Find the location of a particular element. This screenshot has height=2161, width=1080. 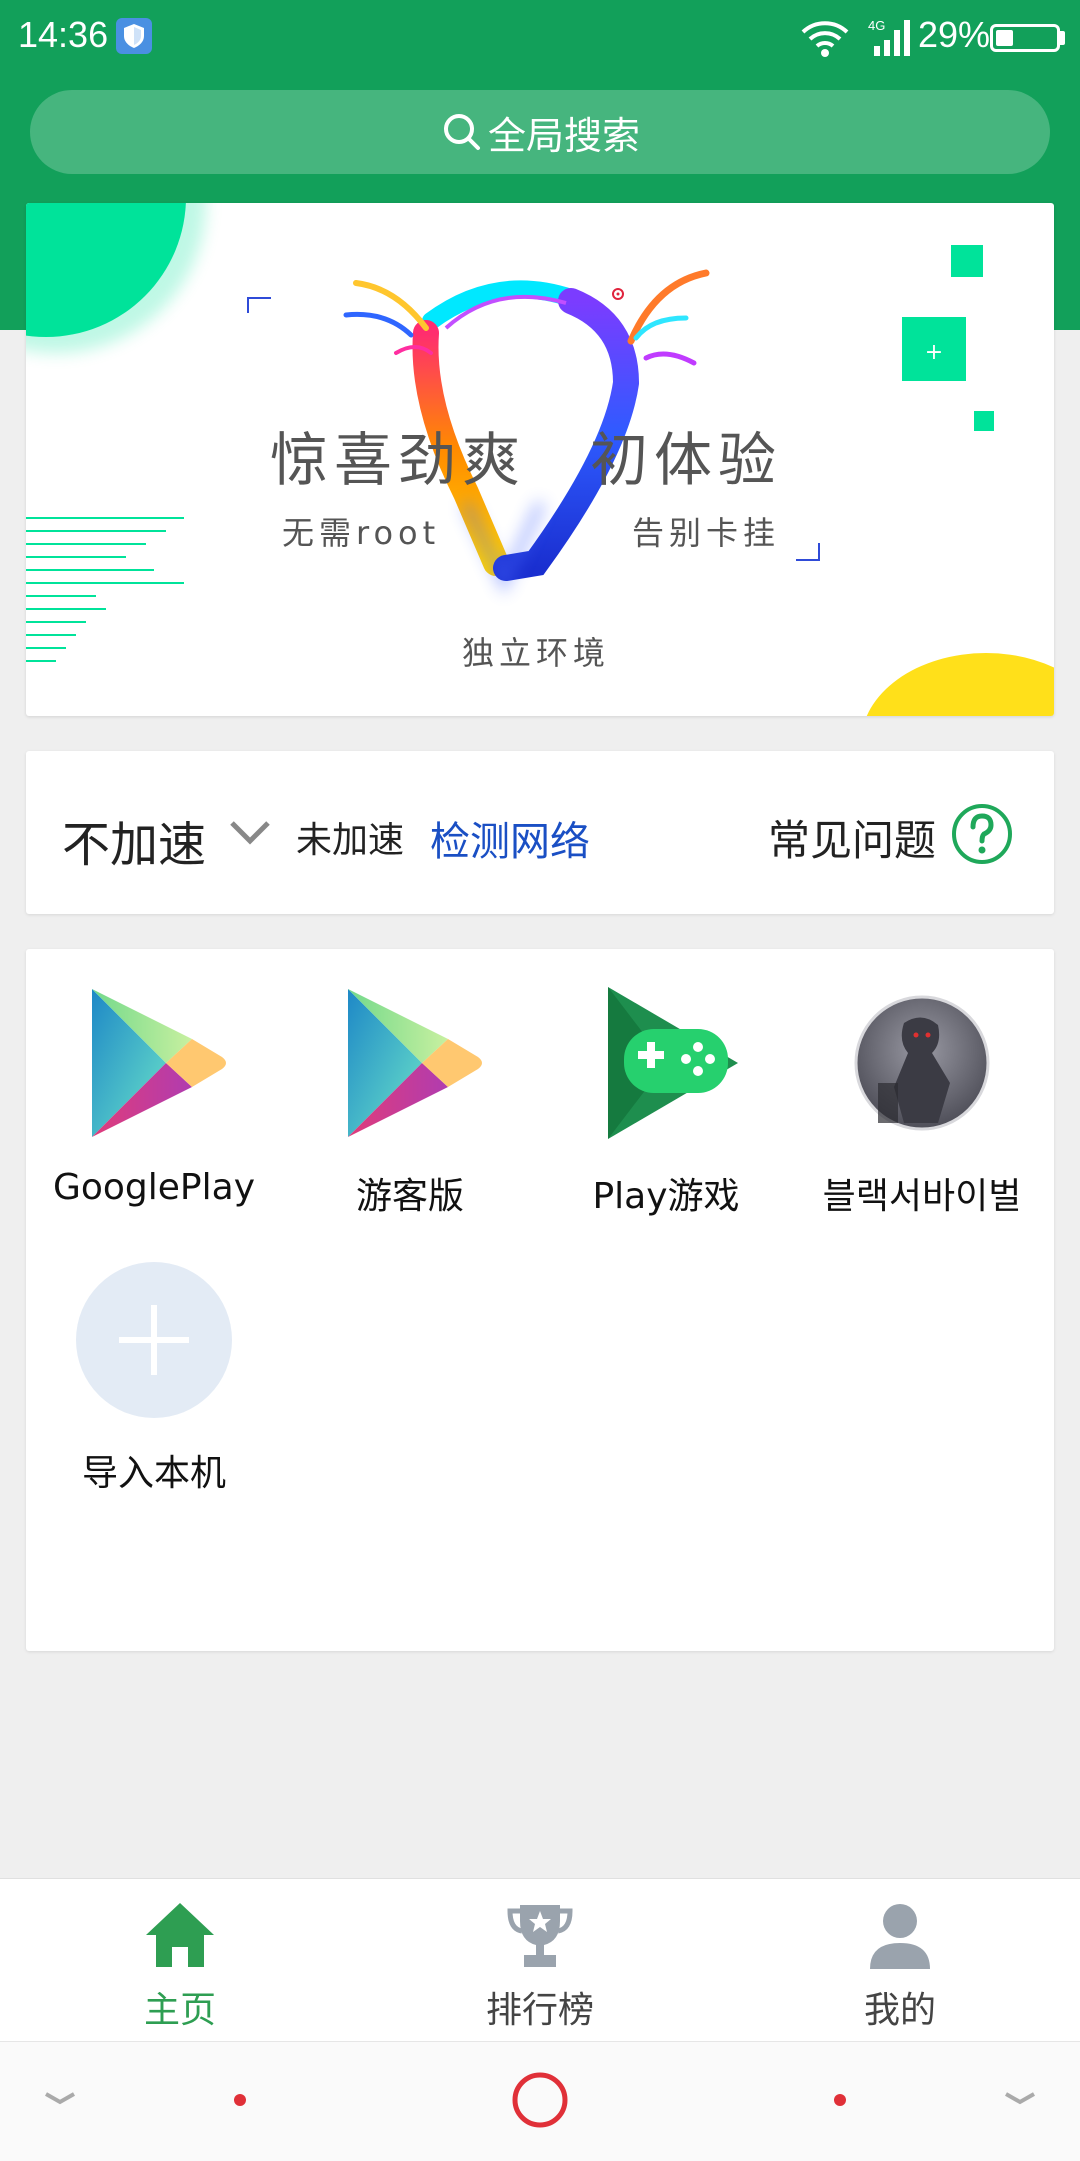

faq-link: 常见问题 is located at coordinates (852, 837).